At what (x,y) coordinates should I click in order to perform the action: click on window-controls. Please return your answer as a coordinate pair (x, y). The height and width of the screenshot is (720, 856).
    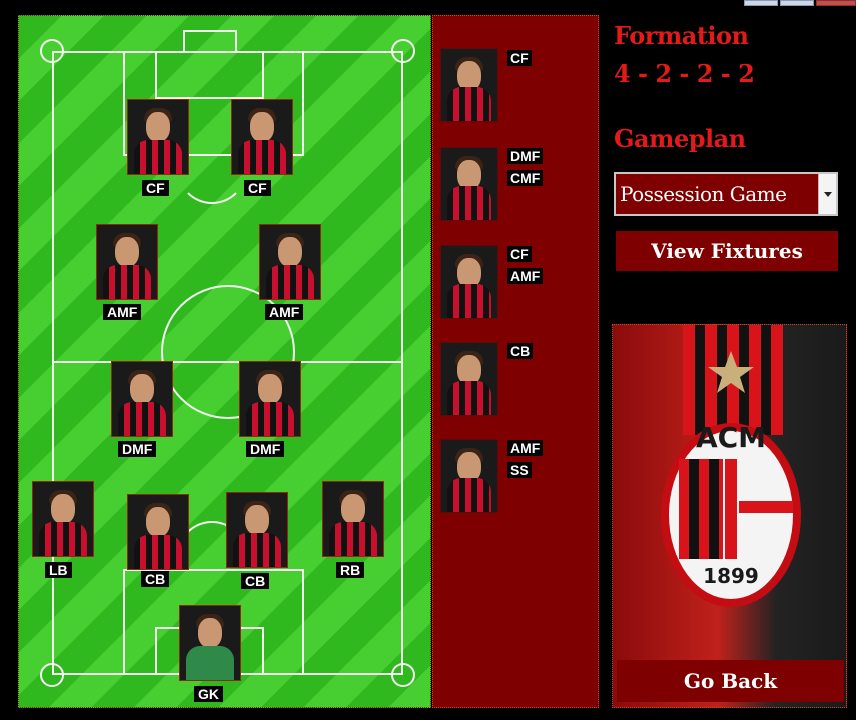
    Looking at the image, I should click on (799, 3).